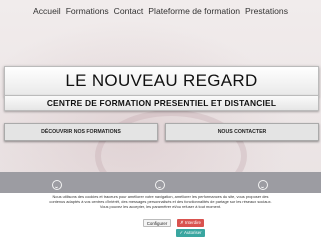 The image size is (321, 241). I want to click on accept-cookies-button: ✓ Autoriser, so click(190, 233).